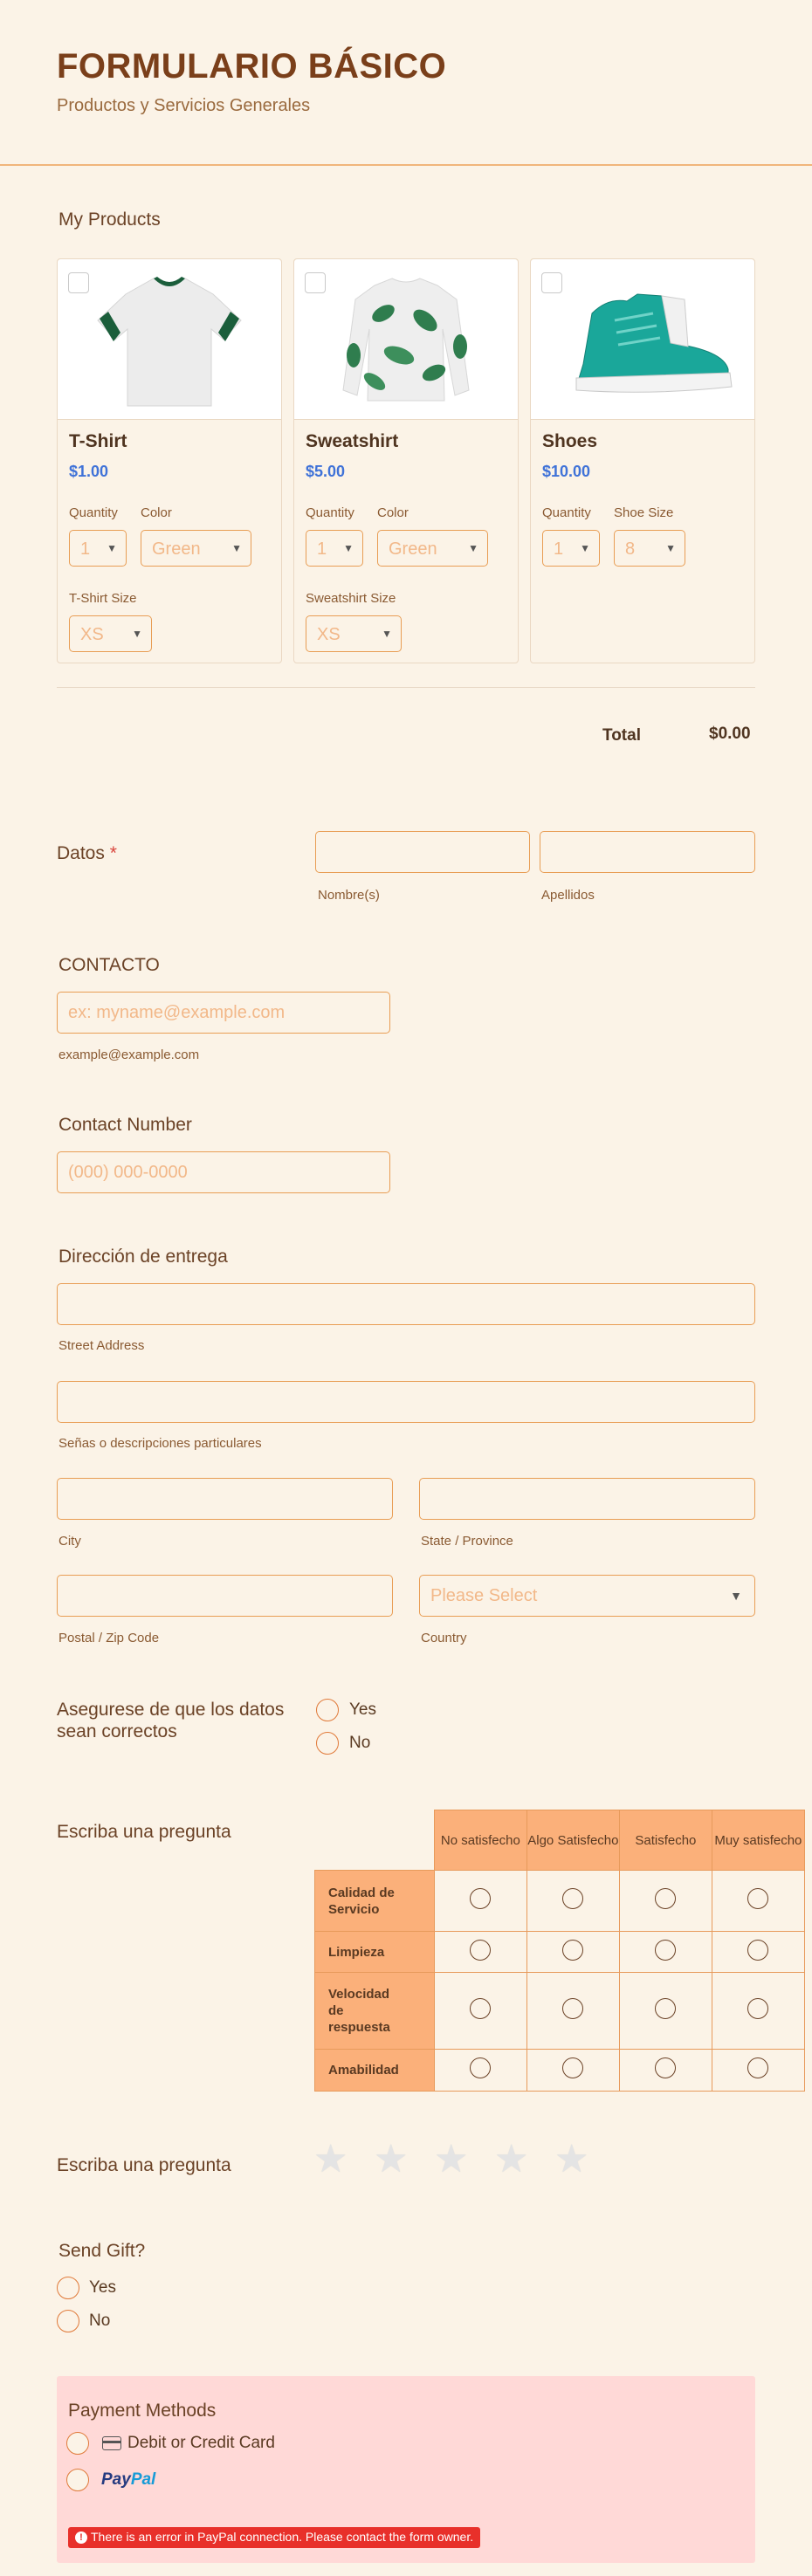  I want to click on email-sublabel: example@example.com, so click(129, 1055).